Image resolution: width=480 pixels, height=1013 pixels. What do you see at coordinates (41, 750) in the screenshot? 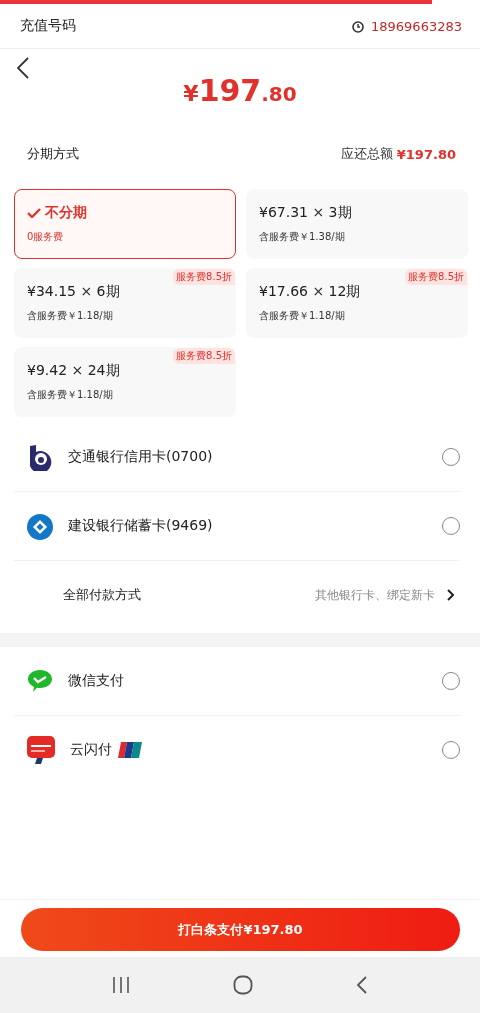
I see `app-logo-icon` at bounding box center [41, 750].